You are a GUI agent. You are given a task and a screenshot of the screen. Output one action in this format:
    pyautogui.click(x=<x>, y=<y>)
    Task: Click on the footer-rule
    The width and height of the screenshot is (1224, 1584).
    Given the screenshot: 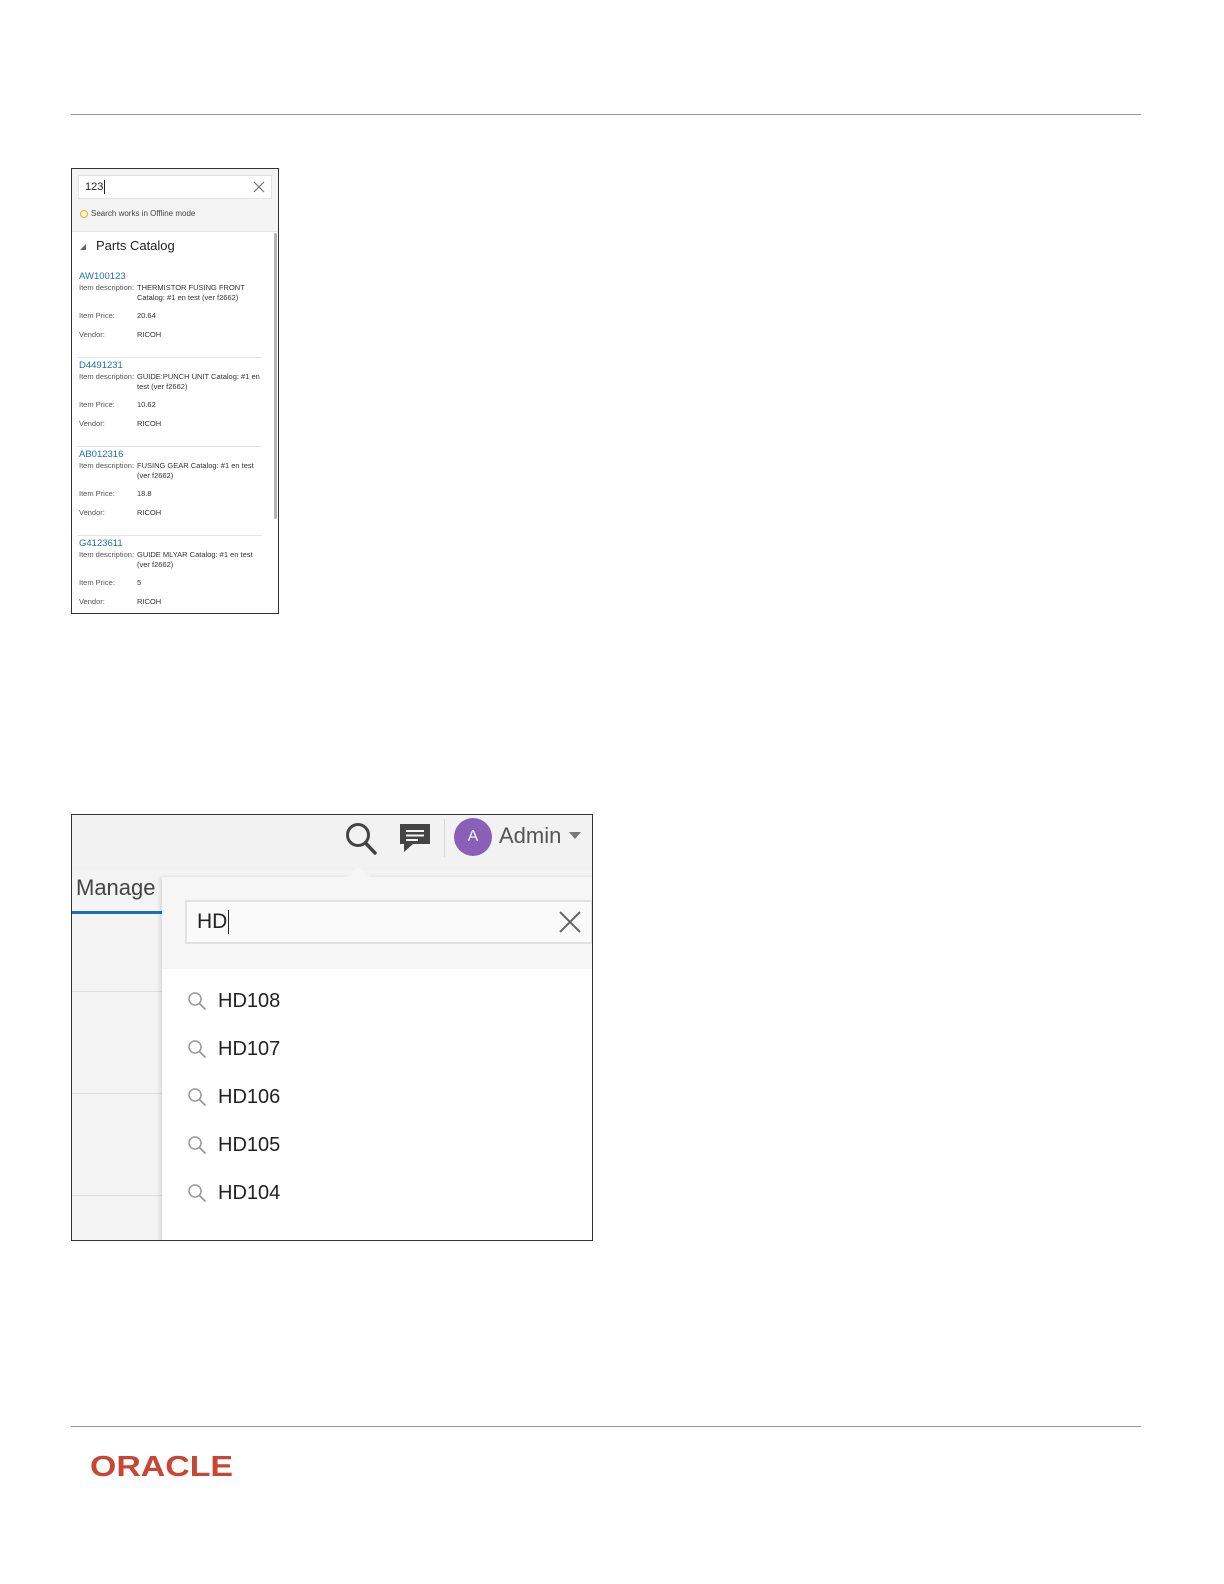 What is the action you would take?
    pyautogui.click(x=606, y=1426)
    